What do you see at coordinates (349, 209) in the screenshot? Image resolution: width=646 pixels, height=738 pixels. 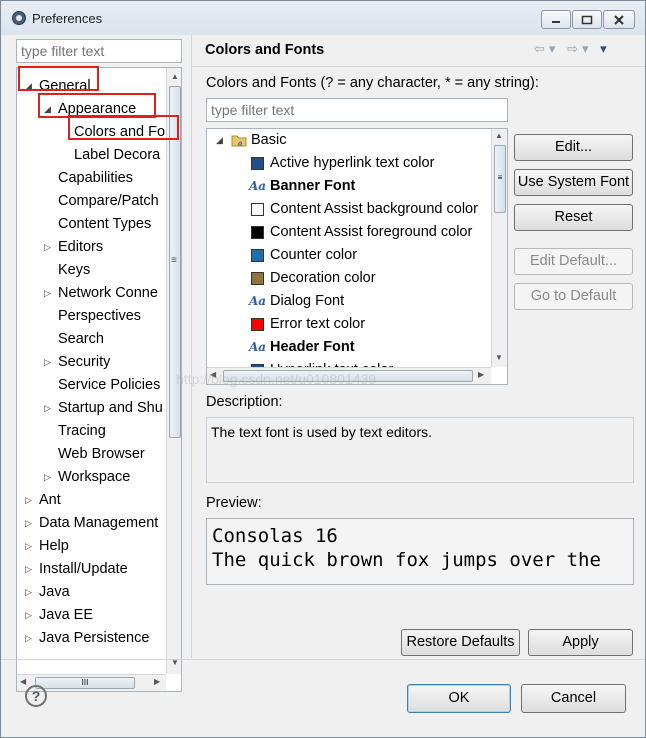 I see `color-font-item: Content Assist background color` at bounding box center [349, 209].